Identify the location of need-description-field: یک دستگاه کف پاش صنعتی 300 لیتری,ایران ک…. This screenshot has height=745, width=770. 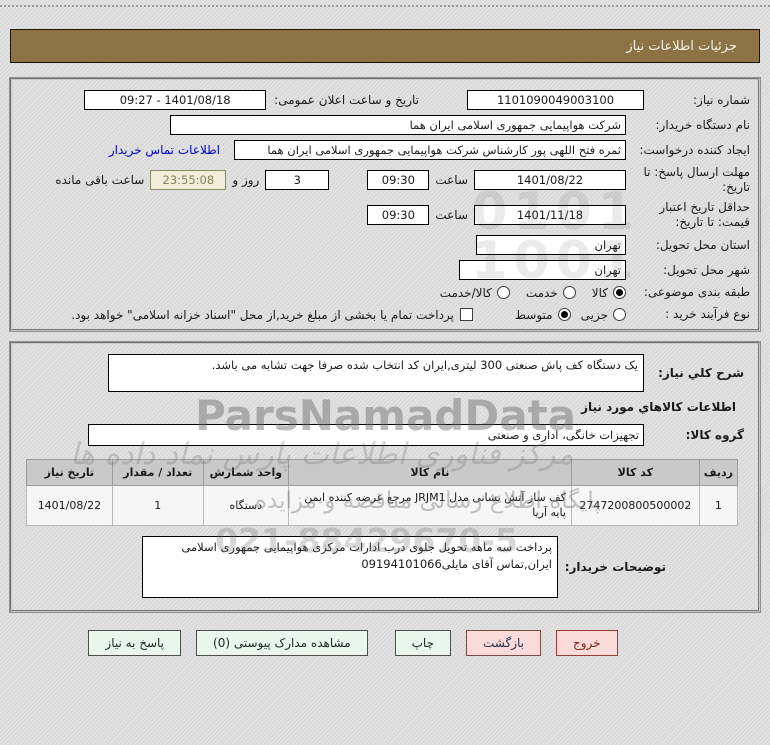
(376, 373).